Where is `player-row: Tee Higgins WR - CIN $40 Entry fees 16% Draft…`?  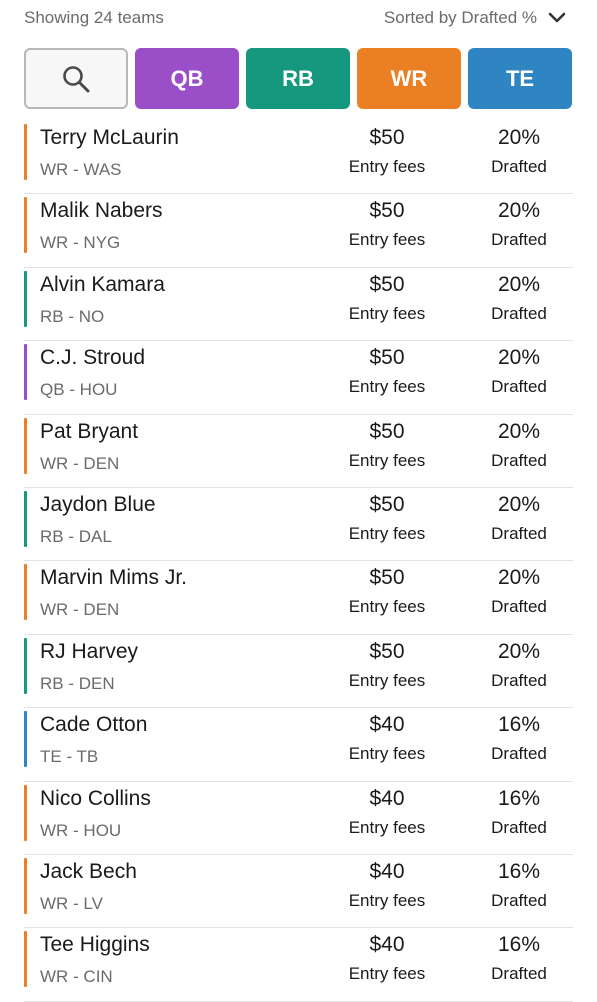
player-row: Tee Higgins WR - CIN $40 Entry fees 16% Draft… is located at coordinates (298, 965).